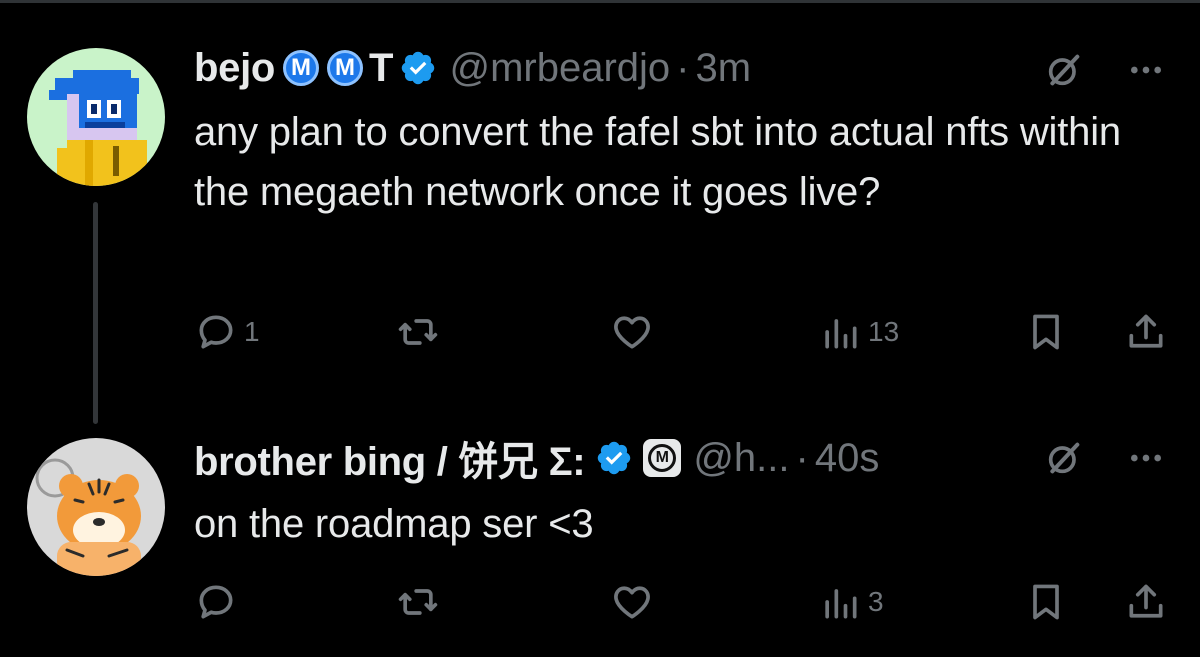  I want to click on tiger-avatar-icon, so click(96, 507).